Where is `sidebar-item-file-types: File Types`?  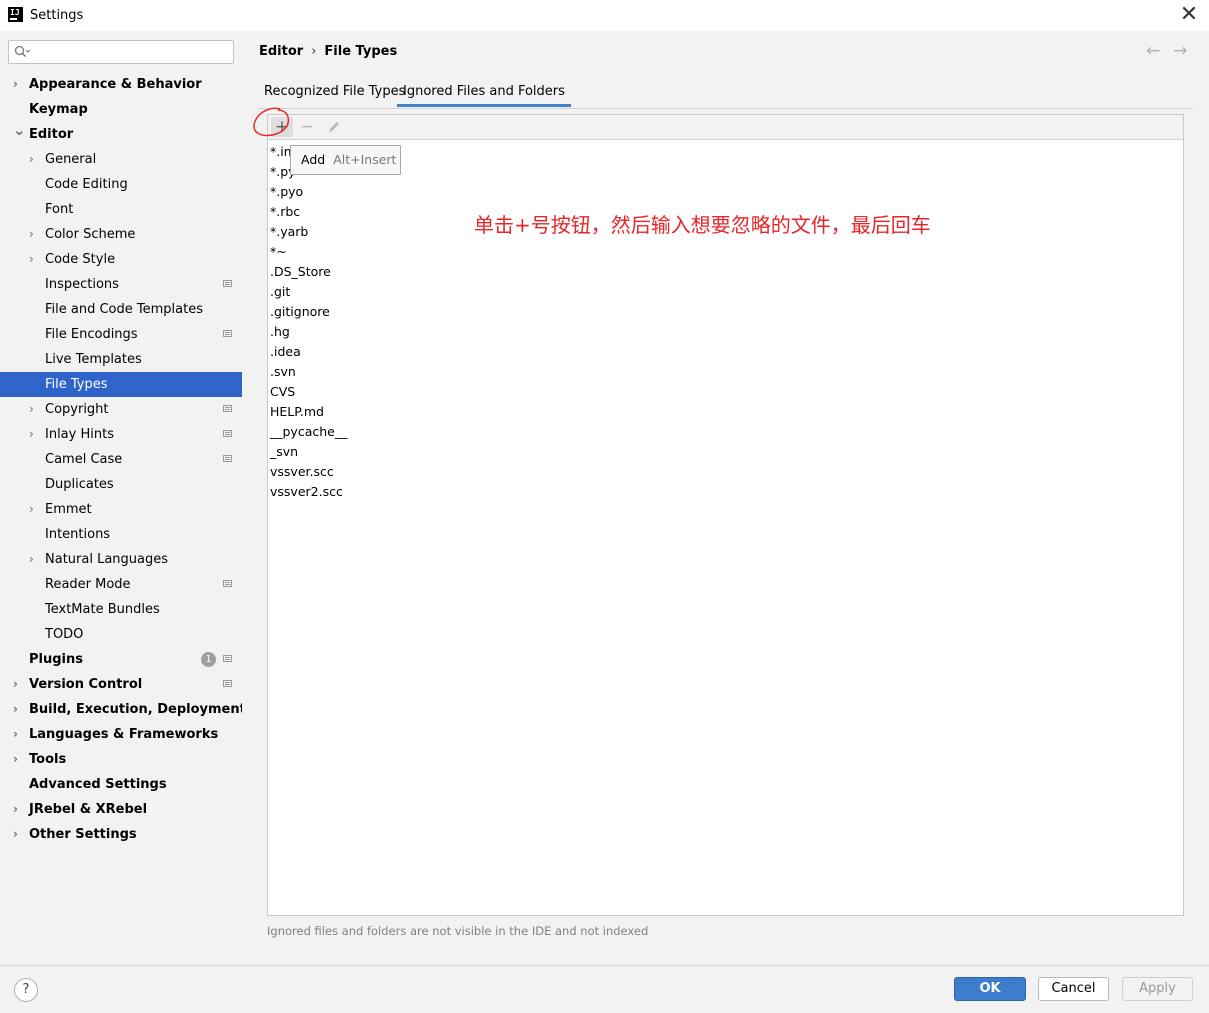 sidebar-item-file-types: File Types is located at coordinates (121, 384).